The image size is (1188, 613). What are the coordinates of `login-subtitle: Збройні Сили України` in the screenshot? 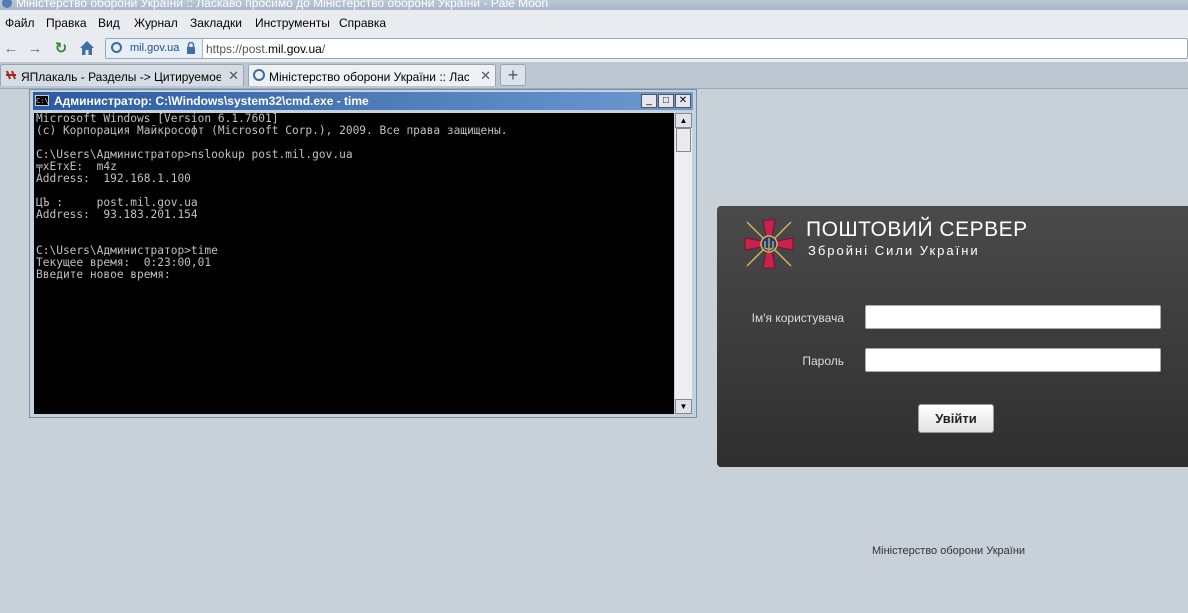 It's located at (894, 250).